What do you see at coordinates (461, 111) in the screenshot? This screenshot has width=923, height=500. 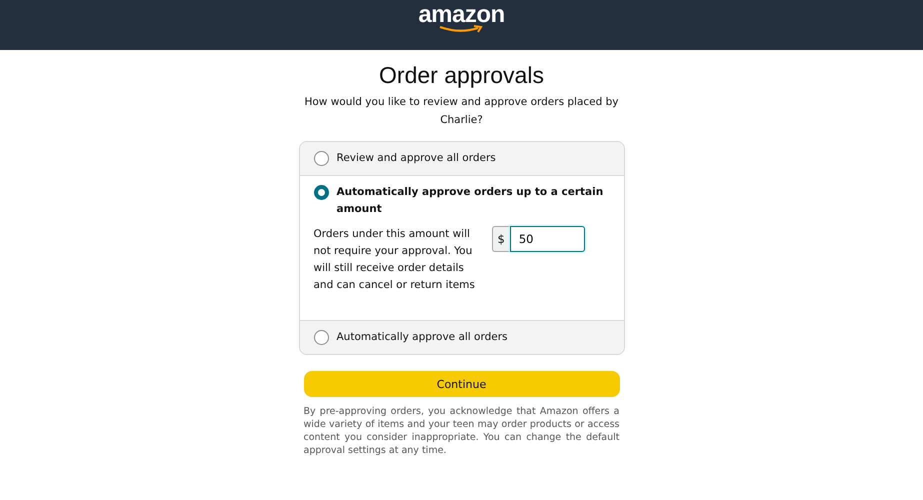 I see `subtitle: How would you like to review and approve orders placed by Charlie?` at bounding box center [461, 111].